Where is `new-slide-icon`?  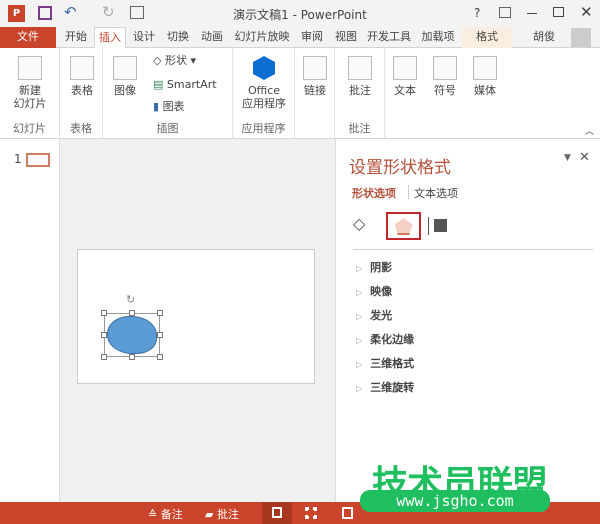
new-slide-icon is located at coordinates (30, 68).